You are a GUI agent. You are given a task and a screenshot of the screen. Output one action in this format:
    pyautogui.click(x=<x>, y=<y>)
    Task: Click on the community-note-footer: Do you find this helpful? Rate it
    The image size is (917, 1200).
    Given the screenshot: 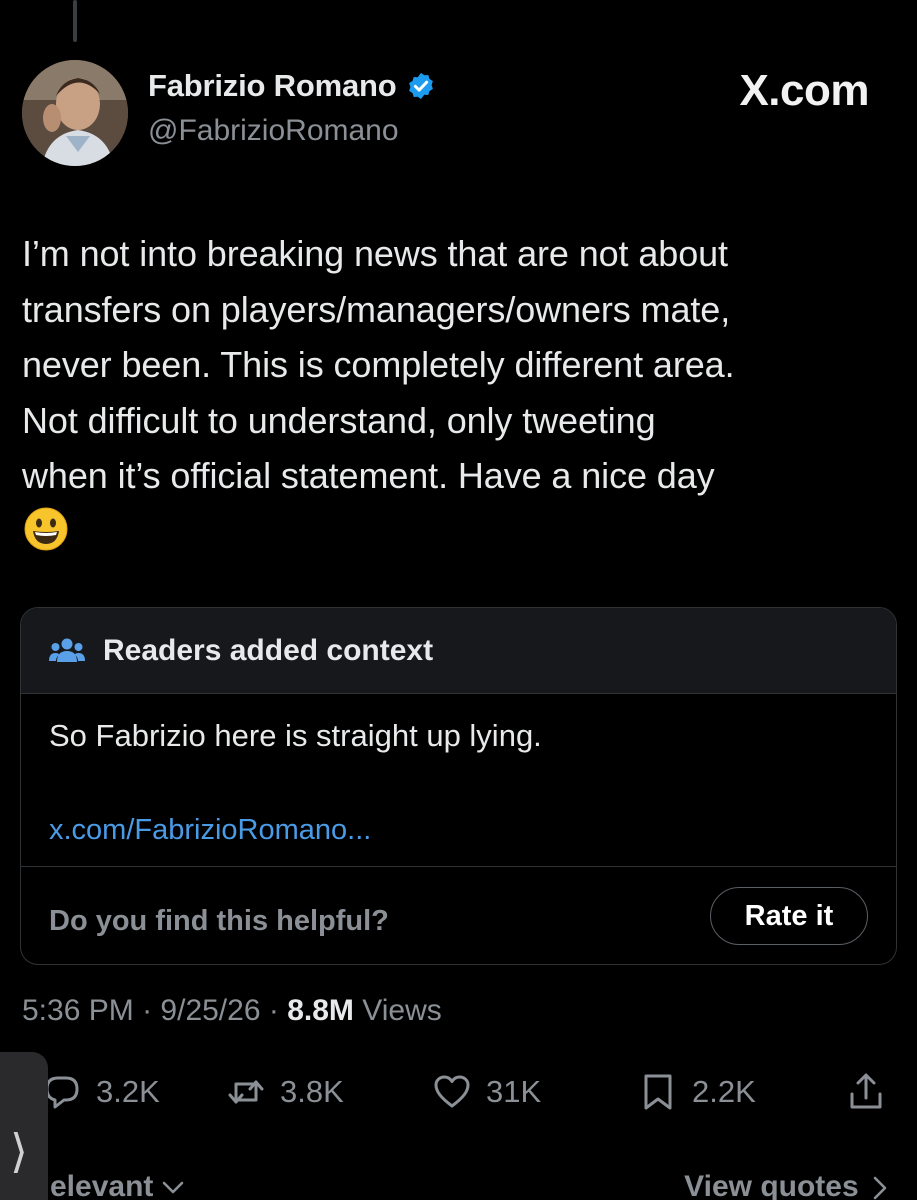 What is the action you would take?
    pyautogui.click(x=458, y=915)
    